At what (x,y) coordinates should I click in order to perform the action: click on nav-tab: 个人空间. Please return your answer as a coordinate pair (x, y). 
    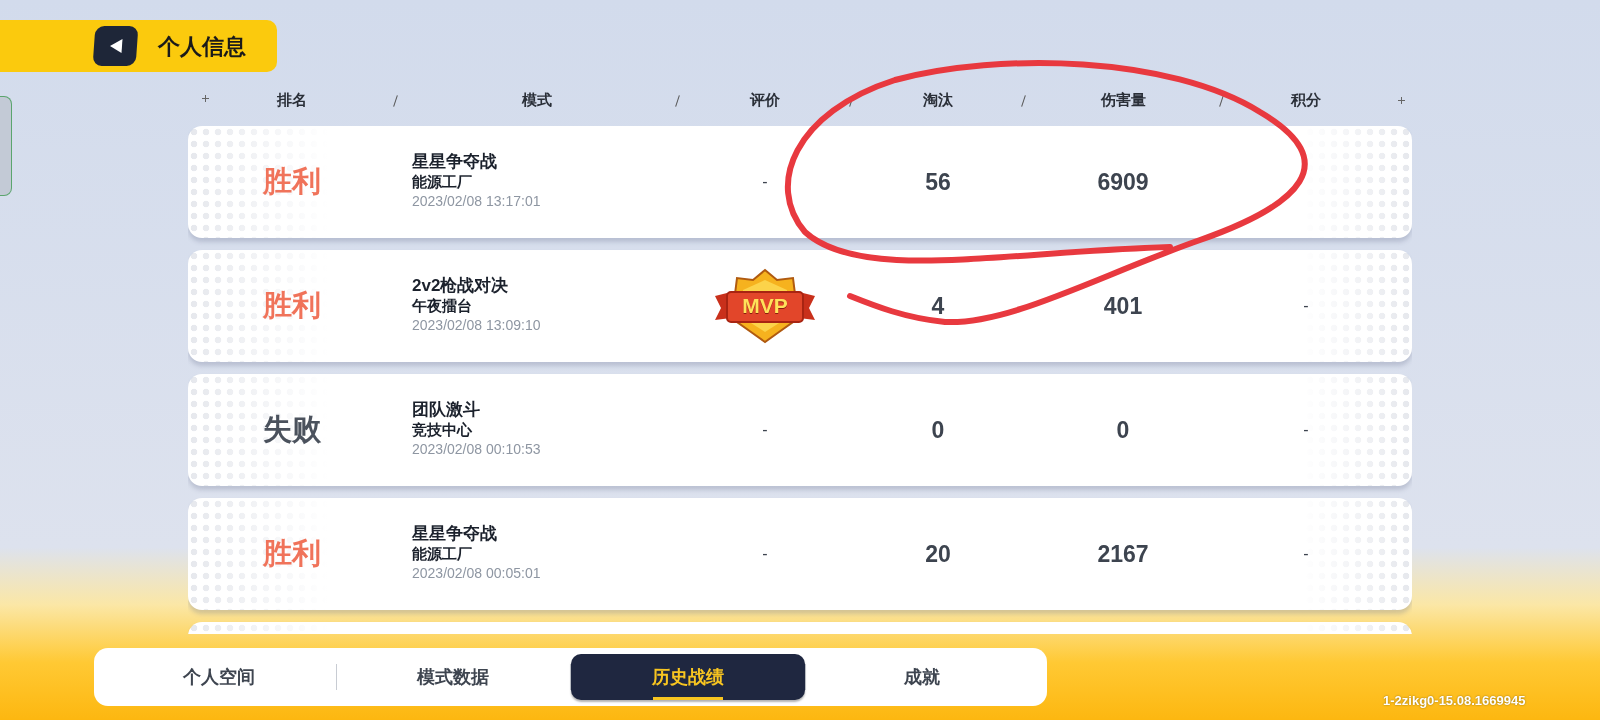
    Looking at the image, I should click on (219, 677).